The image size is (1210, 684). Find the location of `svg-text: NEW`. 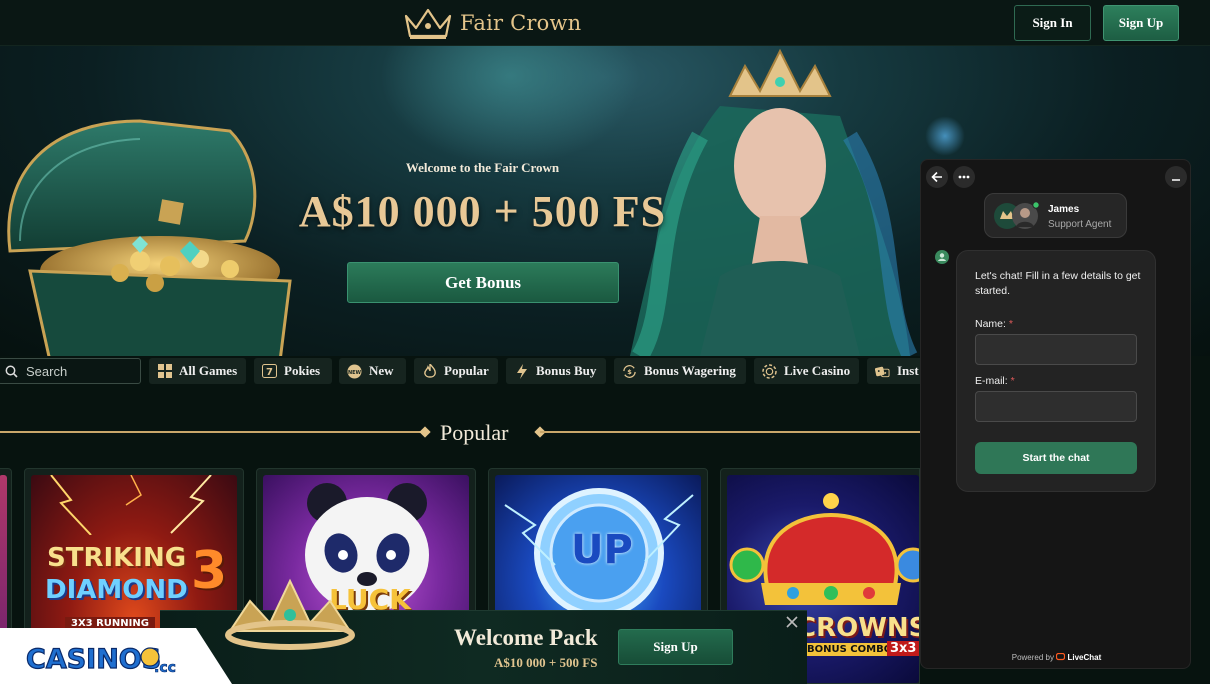

svg-text: NEW is located at coordinates (355, 373).